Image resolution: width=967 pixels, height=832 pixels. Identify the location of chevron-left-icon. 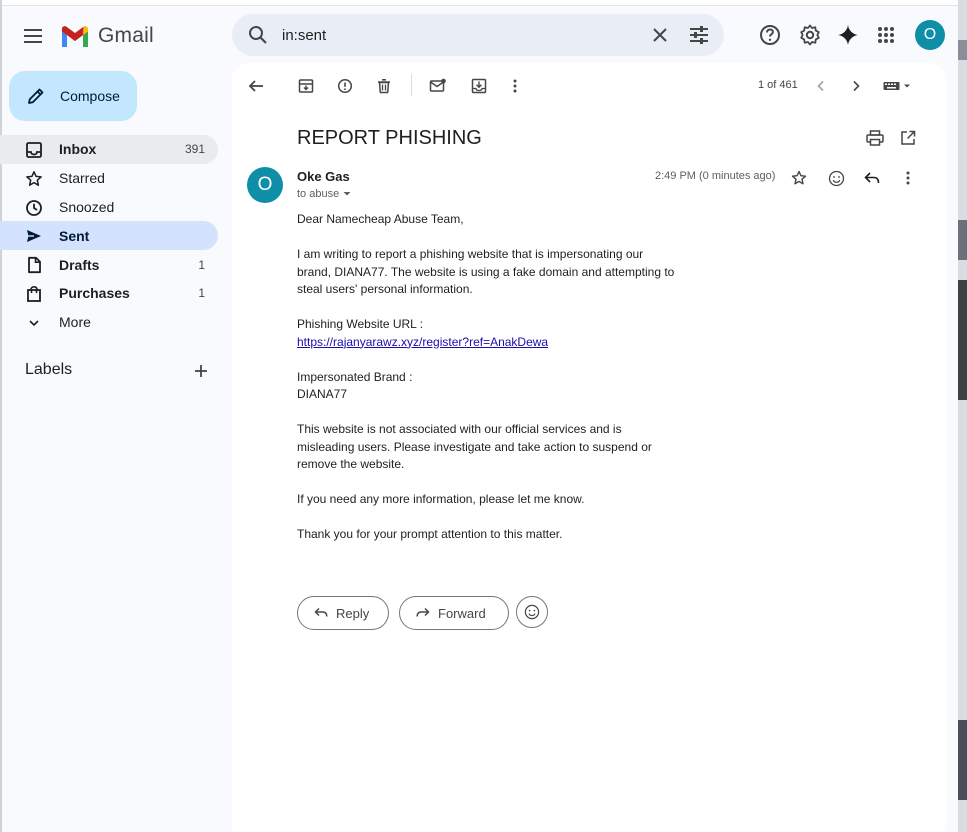
(820, 86).